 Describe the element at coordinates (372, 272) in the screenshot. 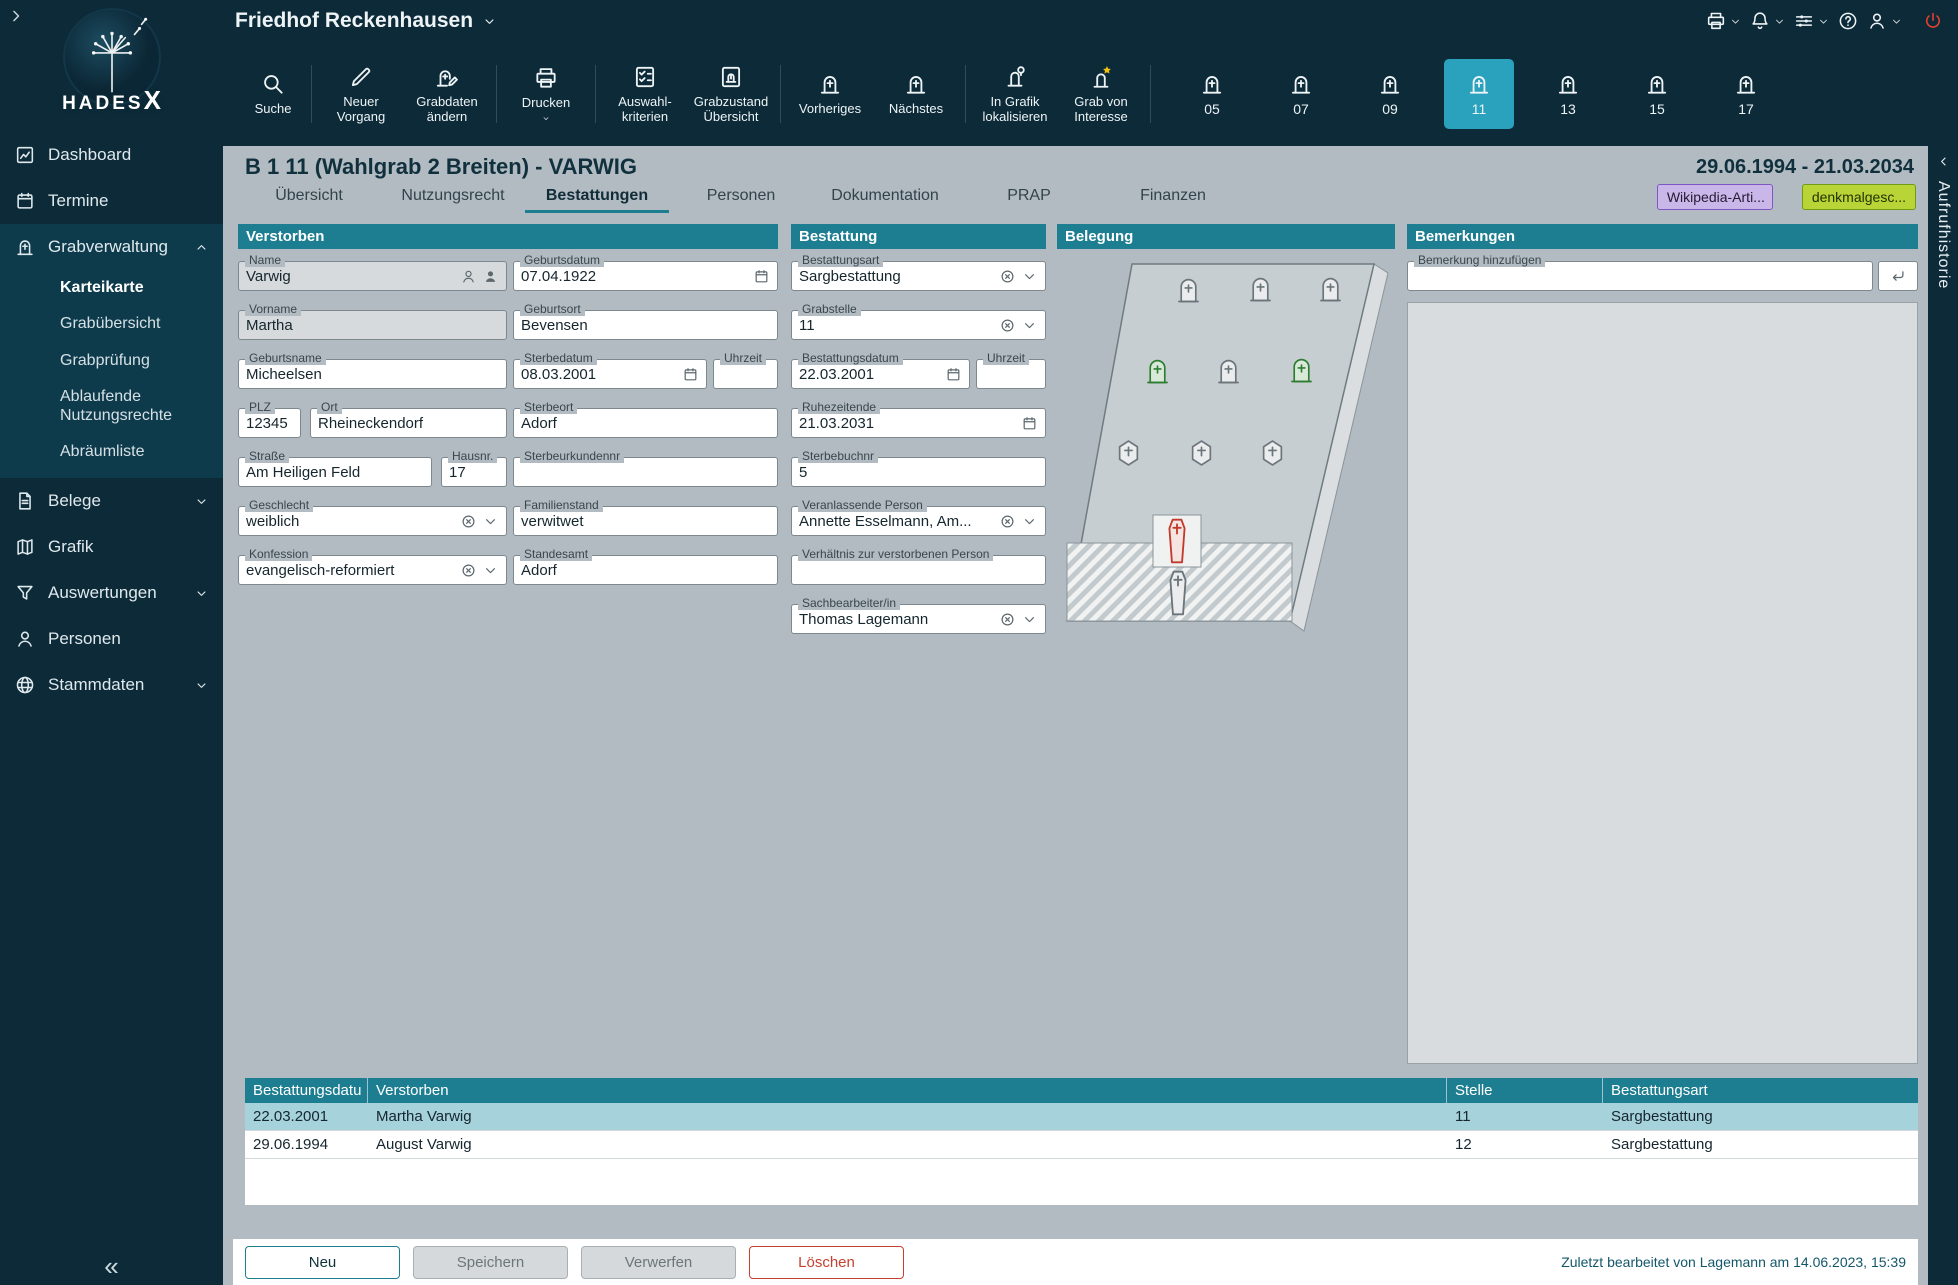

I see `name-field: Name Varwig` at that location.